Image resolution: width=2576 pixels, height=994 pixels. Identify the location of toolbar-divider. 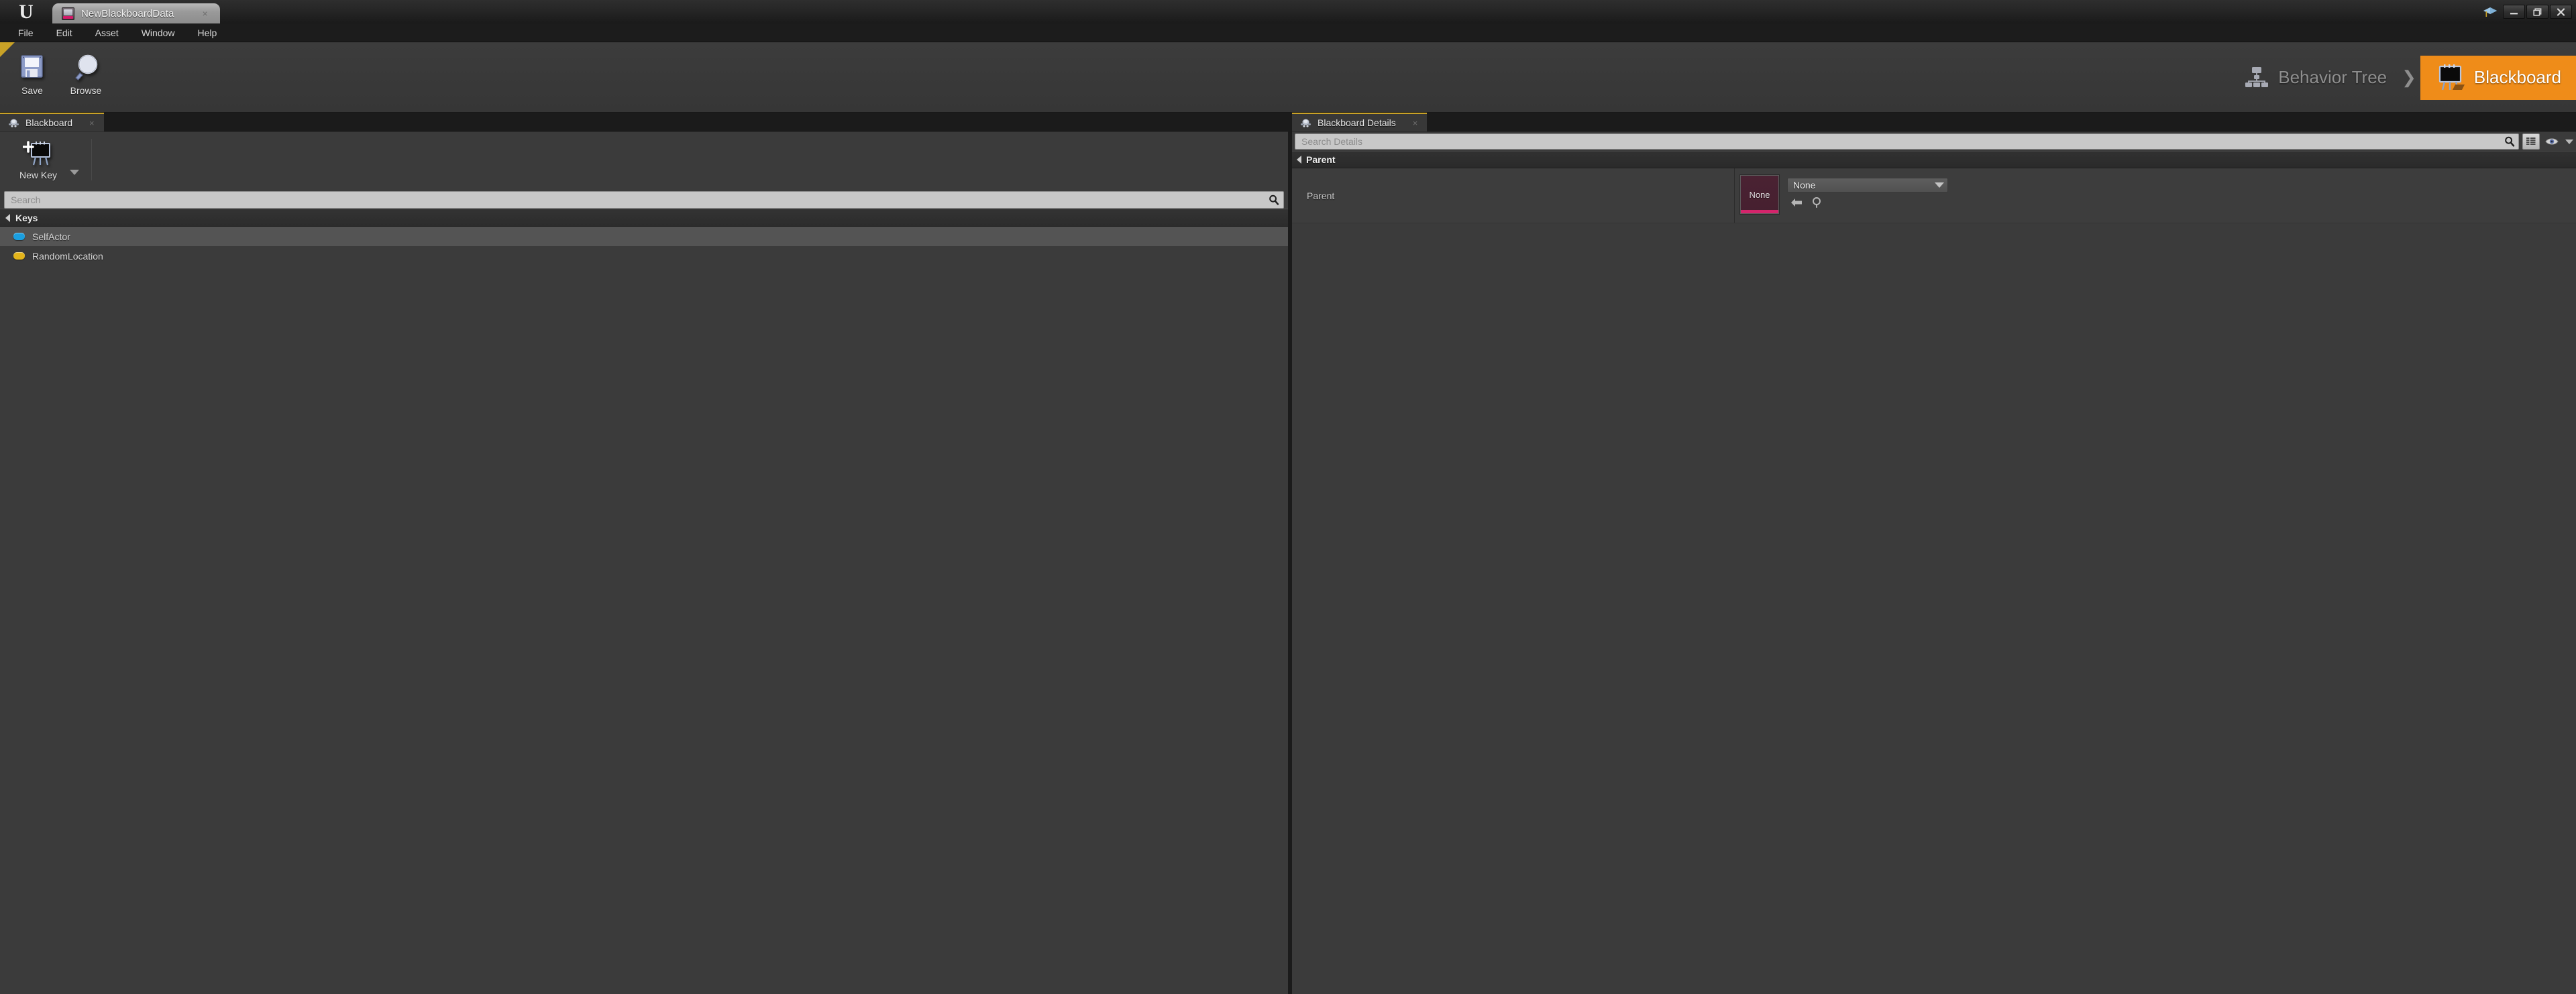
(91, 159).